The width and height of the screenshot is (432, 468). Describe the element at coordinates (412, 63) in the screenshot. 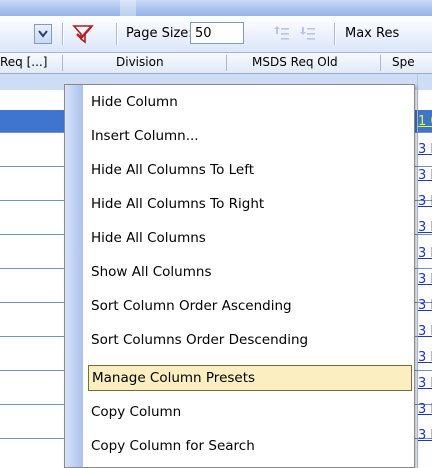

I see `column-header-spe: Spe` at that location.